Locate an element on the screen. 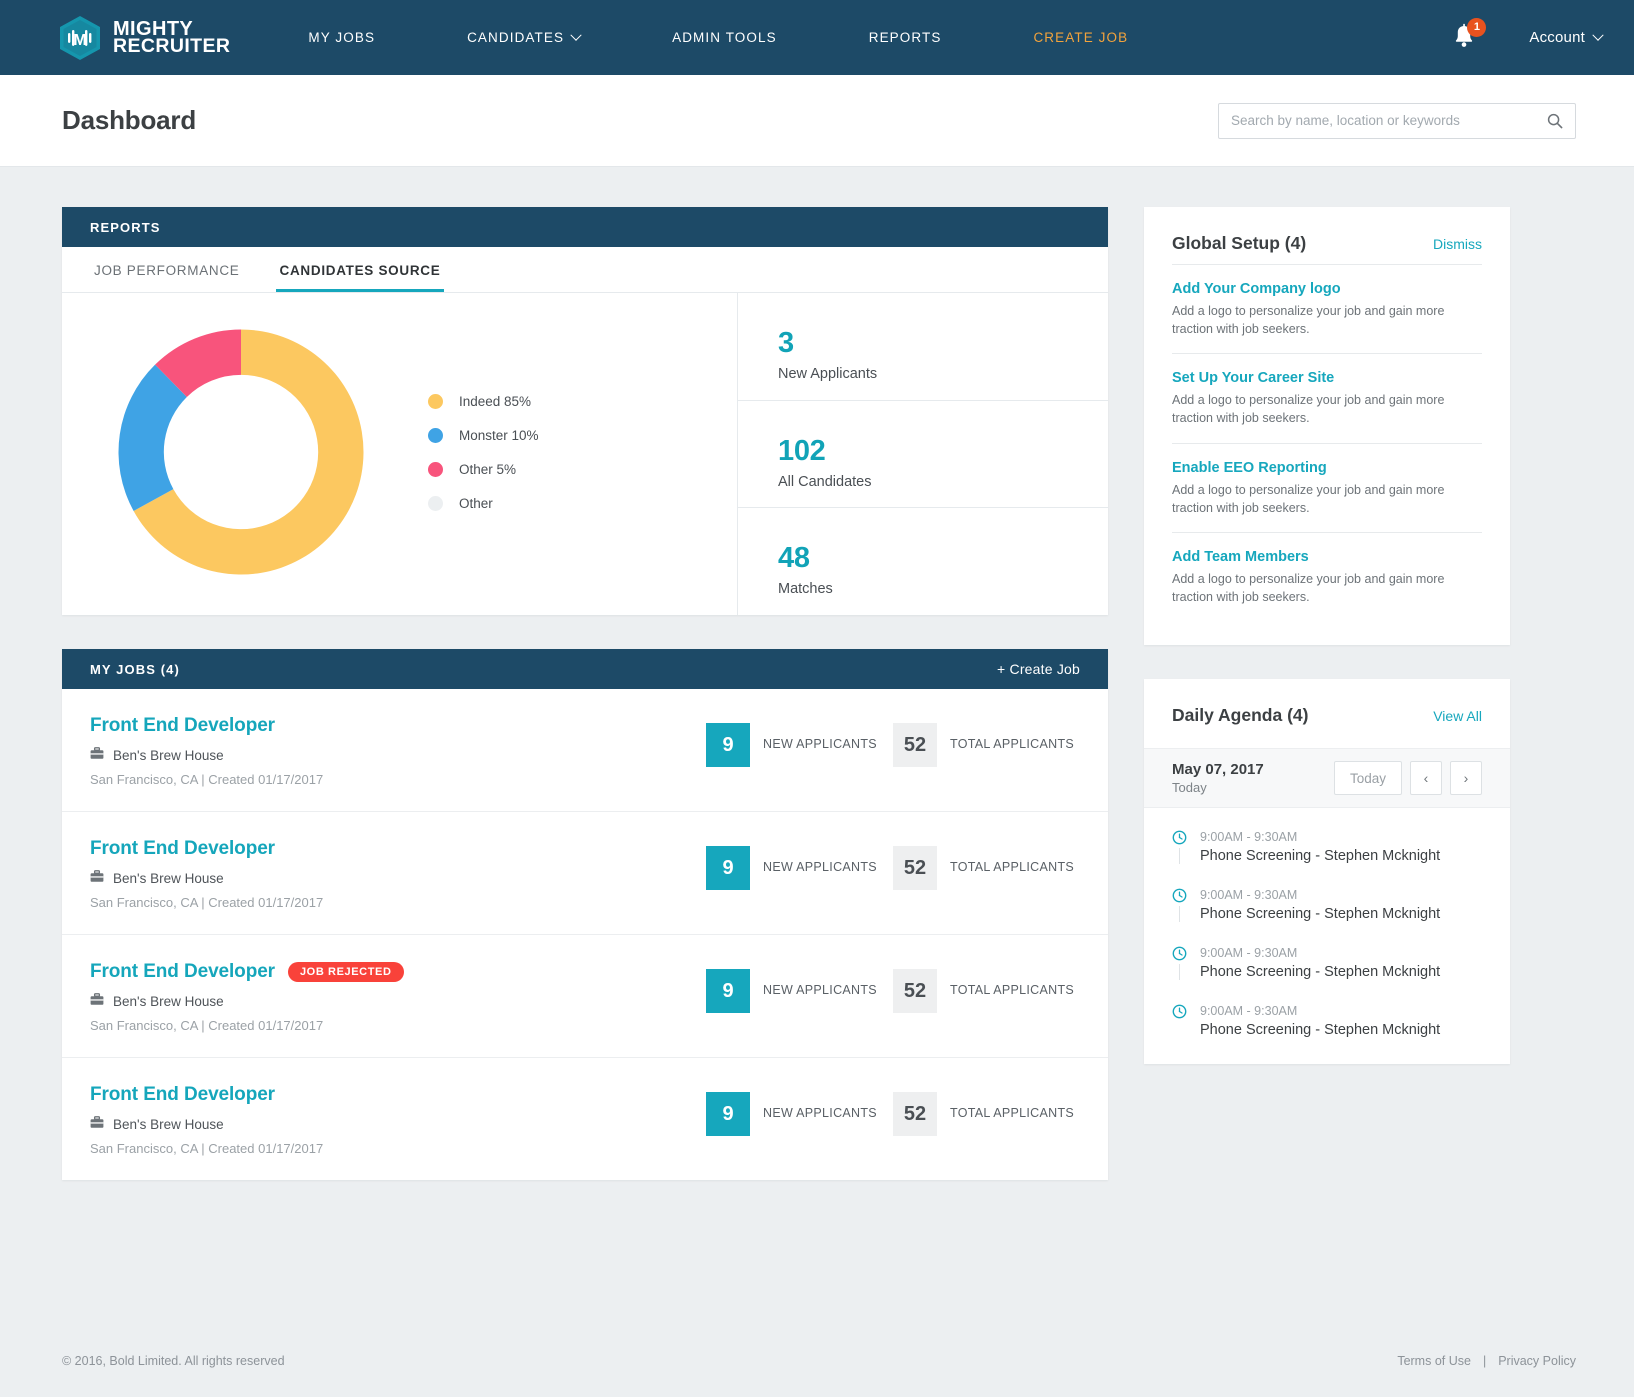  nav-item-candidates: CANDIDATES is located at coordinates (523, 37).